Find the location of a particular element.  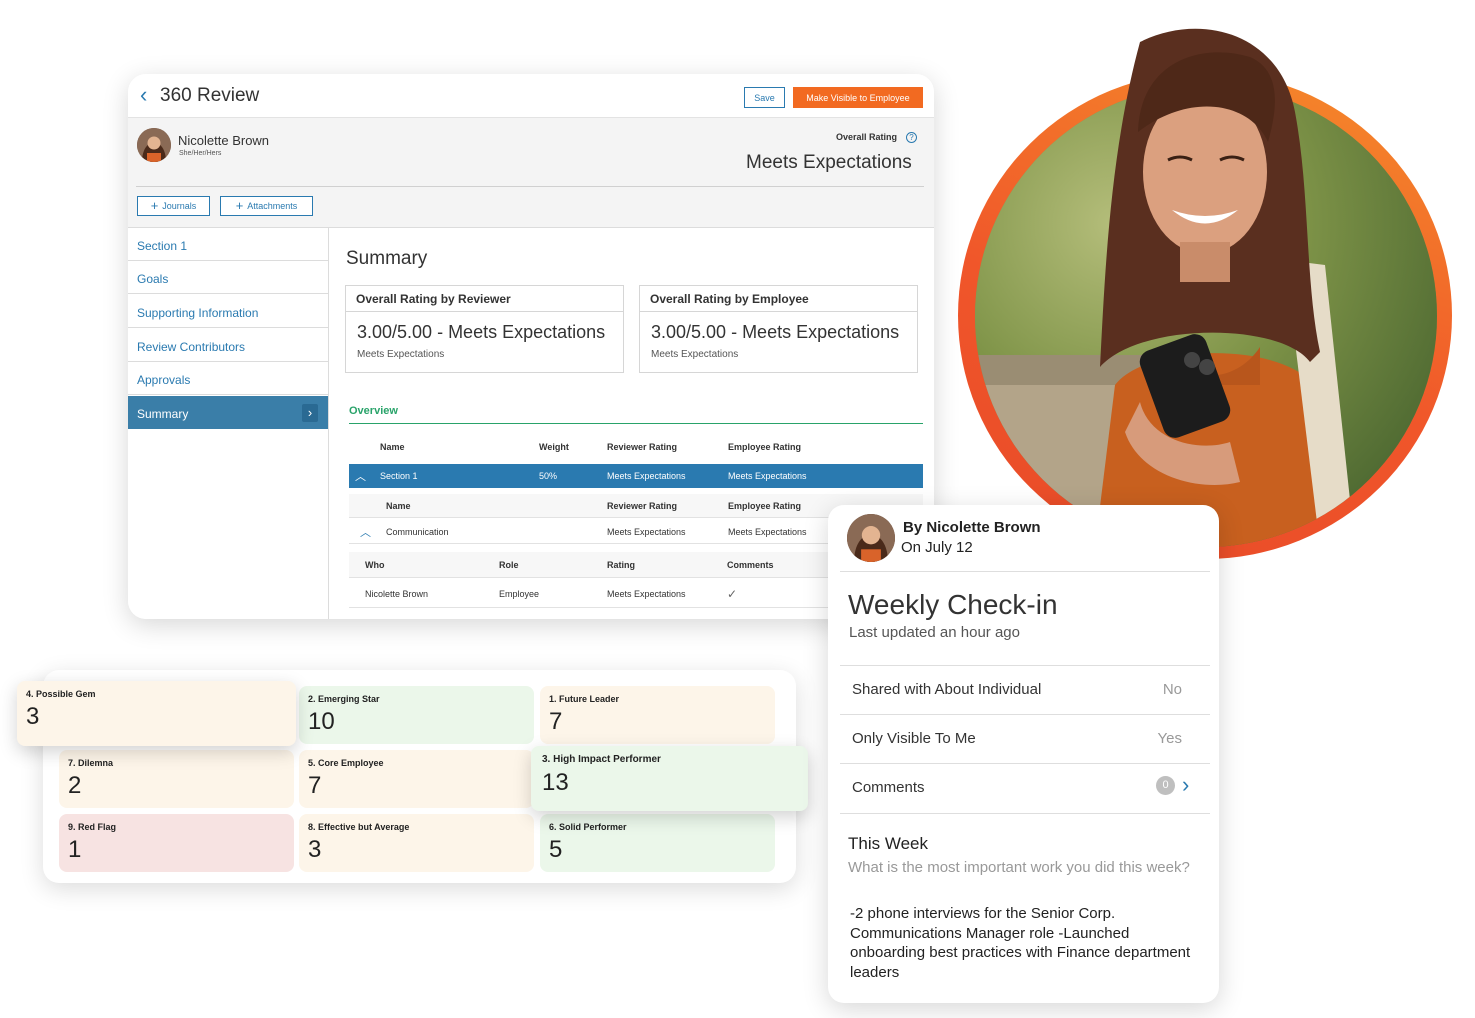

sub-col-name: Name is located at coordinates (398, 505).